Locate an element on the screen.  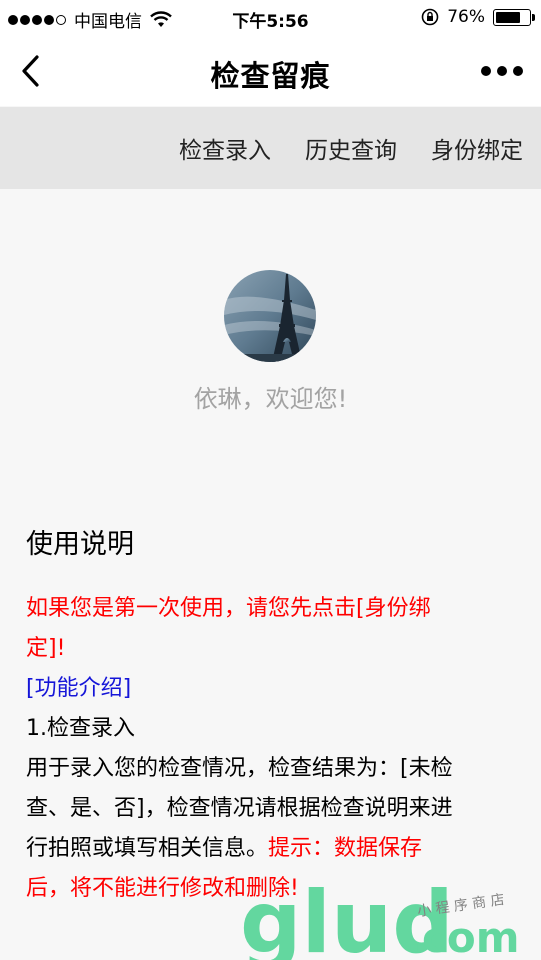
item1-description-text: 行拍照或填写相关信息。 is located at coordinates (147, 848).